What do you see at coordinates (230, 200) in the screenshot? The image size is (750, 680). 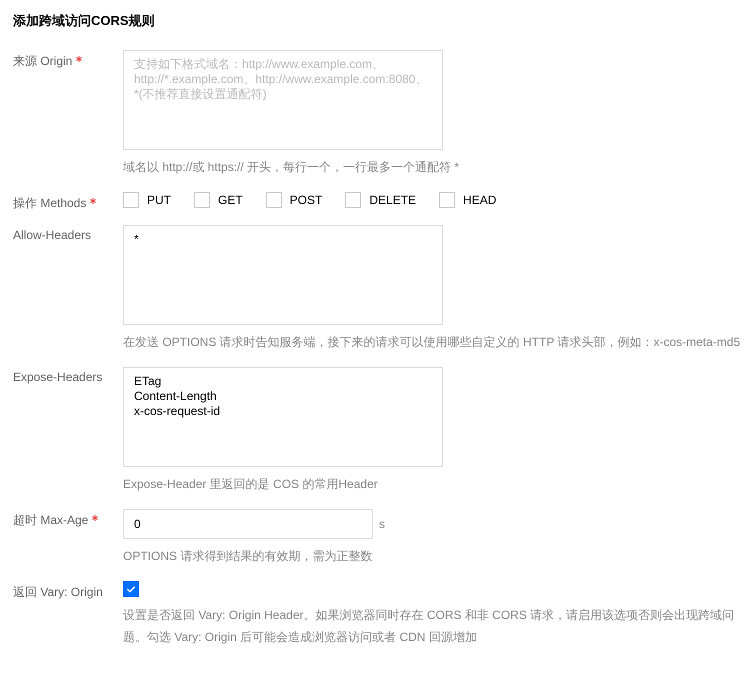 I see `checkbox-label: GET` at bounding box center [230, 200].